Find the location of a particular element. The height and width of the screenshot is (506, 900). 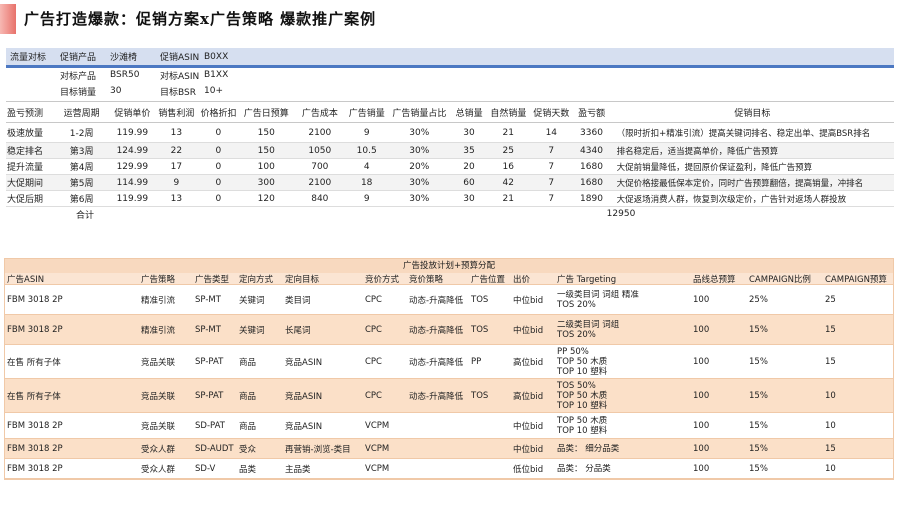

ad-targeting-cell: 一级类目词 词组 精准 TOS 20% is located at coordinates (623, 300).